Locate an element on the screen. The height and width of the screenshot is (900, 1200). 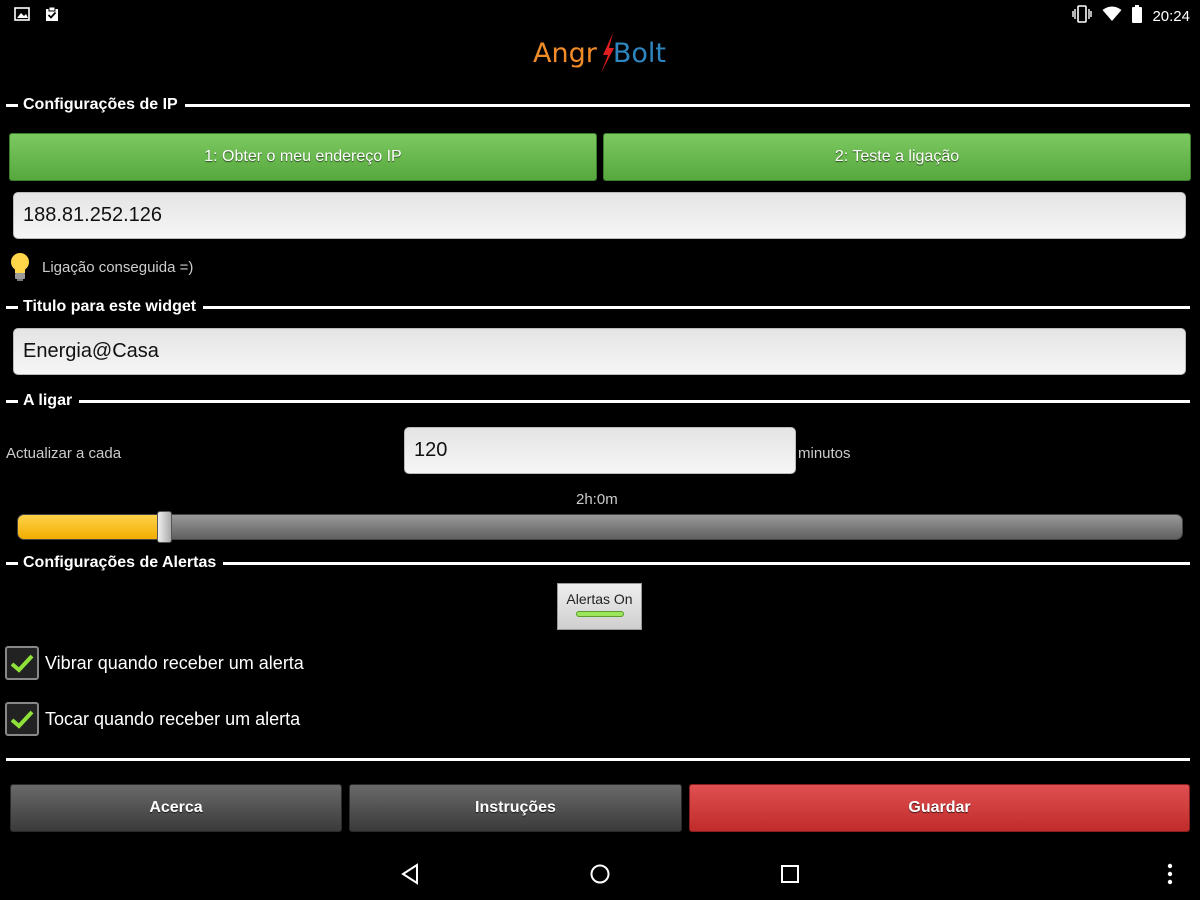
vibrate-checkbox is located at coordinates (22, 663).